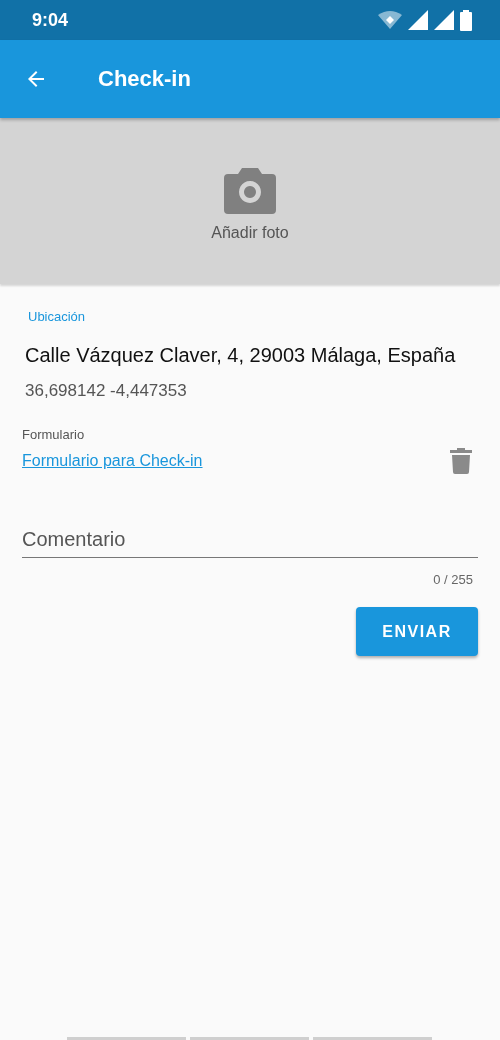  I want to click on battery-icon, so click(466, 20).